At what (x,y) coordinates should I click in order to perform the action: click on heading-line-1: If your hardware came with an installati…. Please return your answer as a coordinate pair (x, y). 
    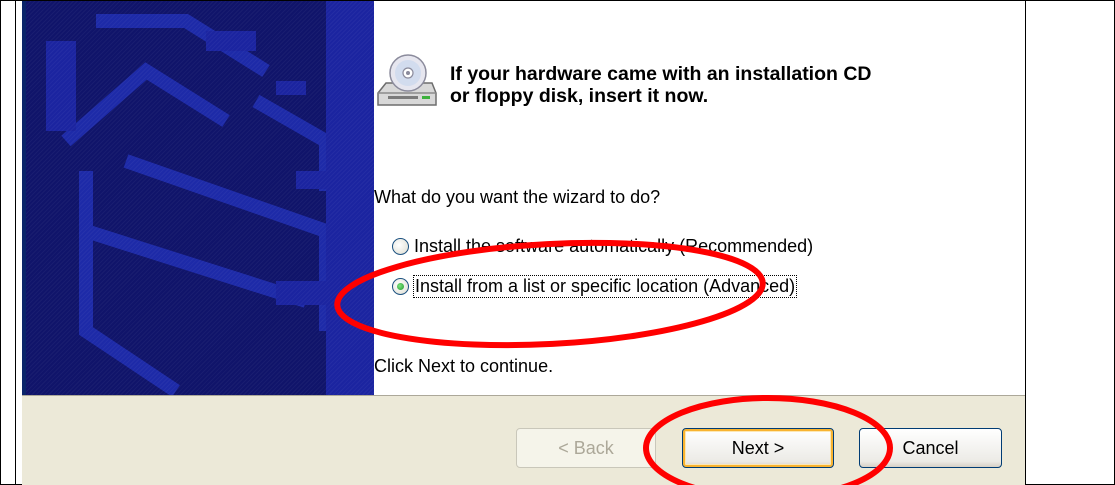
    Looking at the image, I should click on (661, 74).